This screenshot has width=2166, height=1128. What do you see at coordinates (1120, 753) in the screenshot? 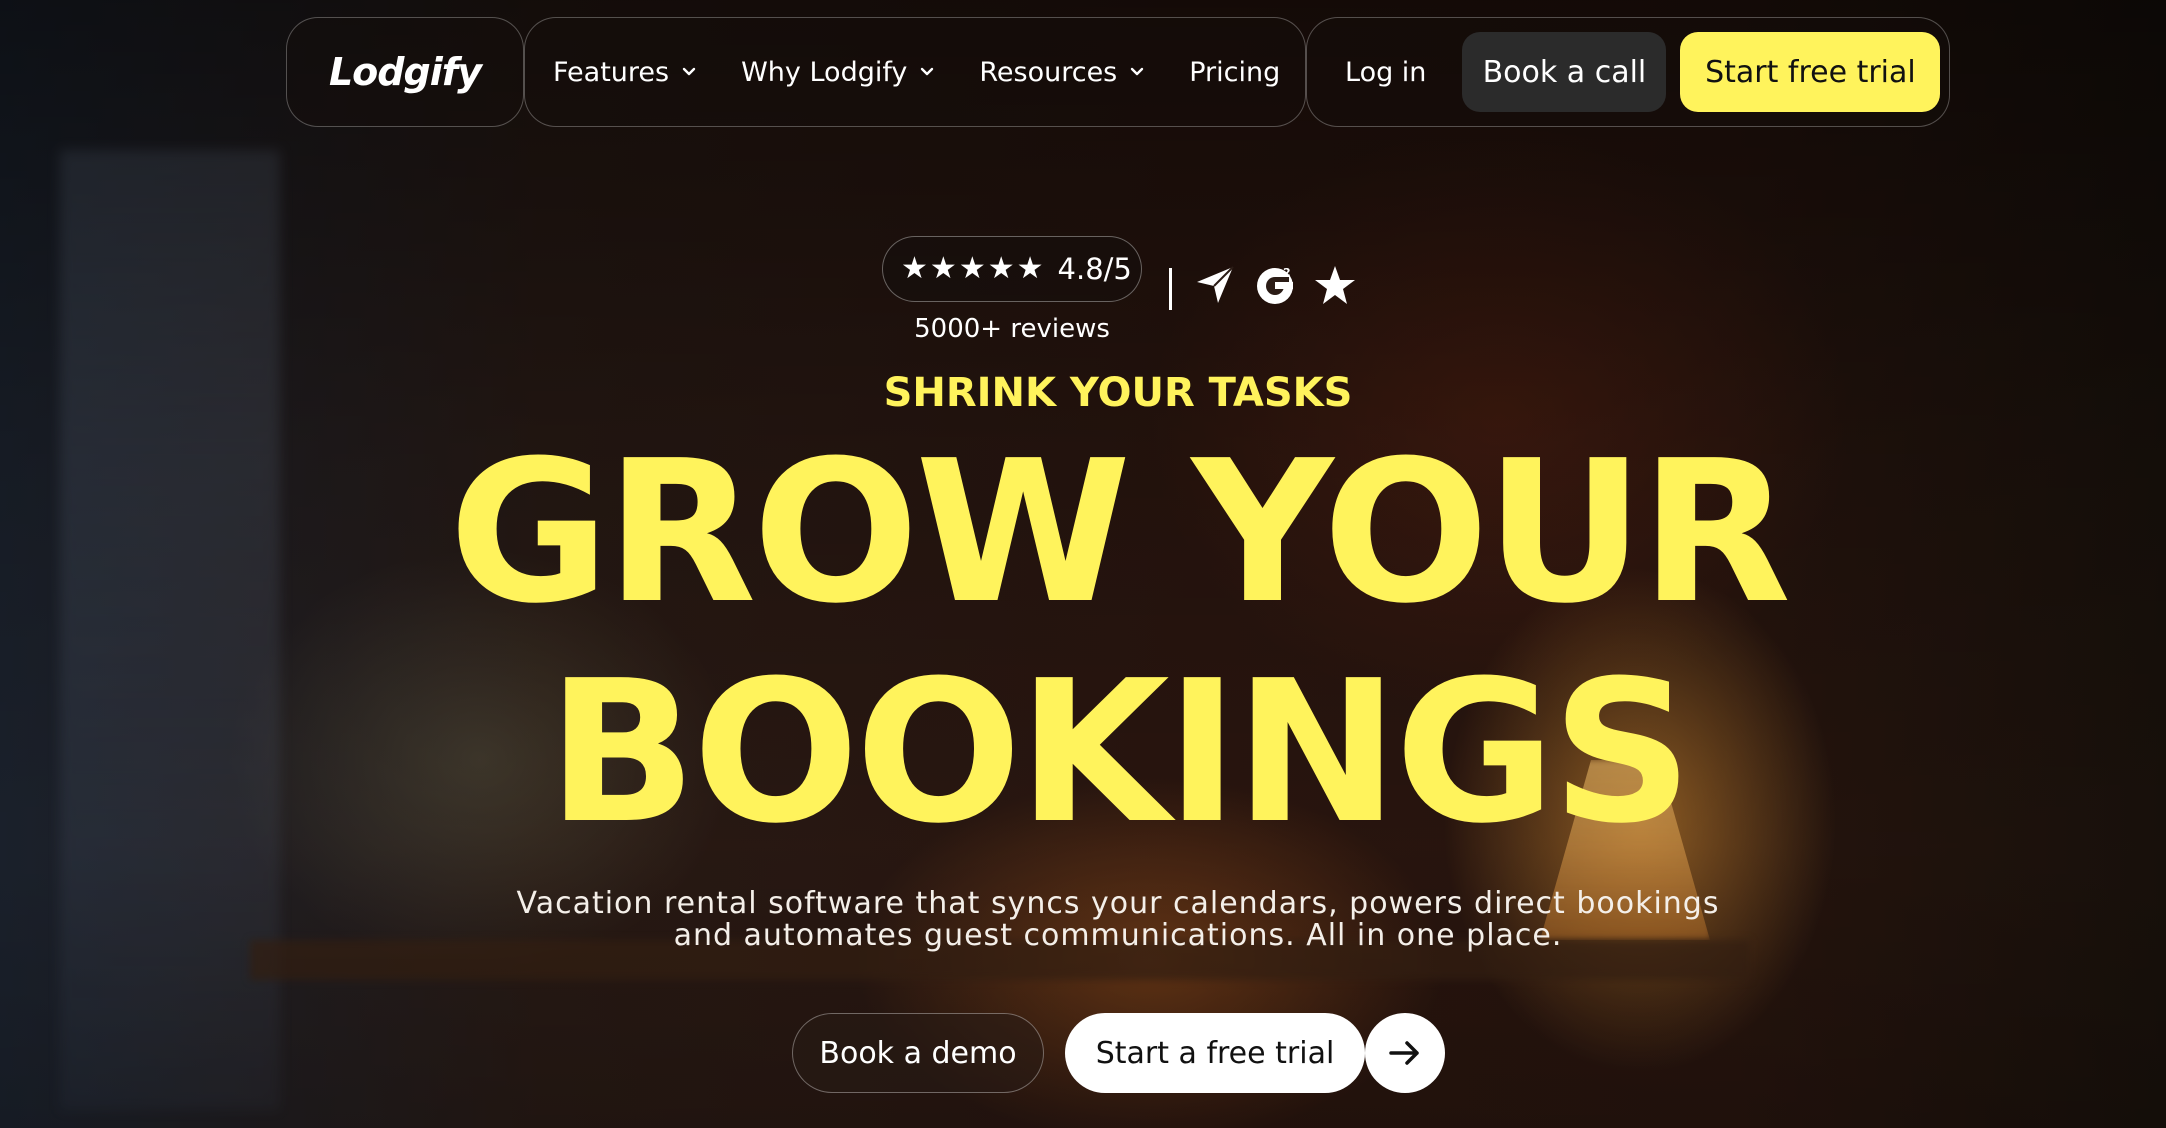
I see `hero-headline-line2: BOOKINGS` at bounding box center [1120, 753].